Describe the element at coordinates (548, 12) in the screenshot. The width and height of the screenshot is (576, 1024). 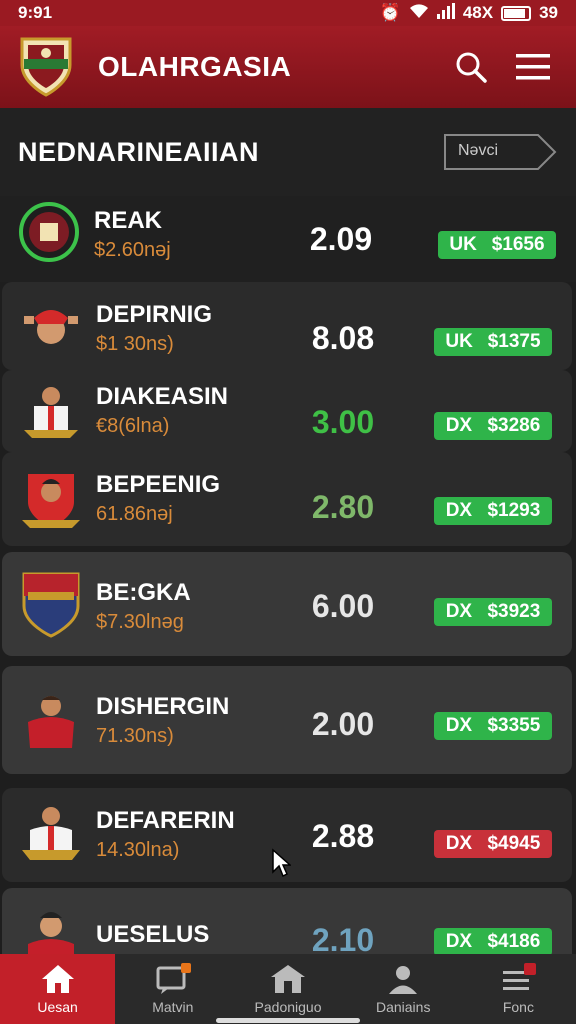
I see `battery-level: 39` at that location.